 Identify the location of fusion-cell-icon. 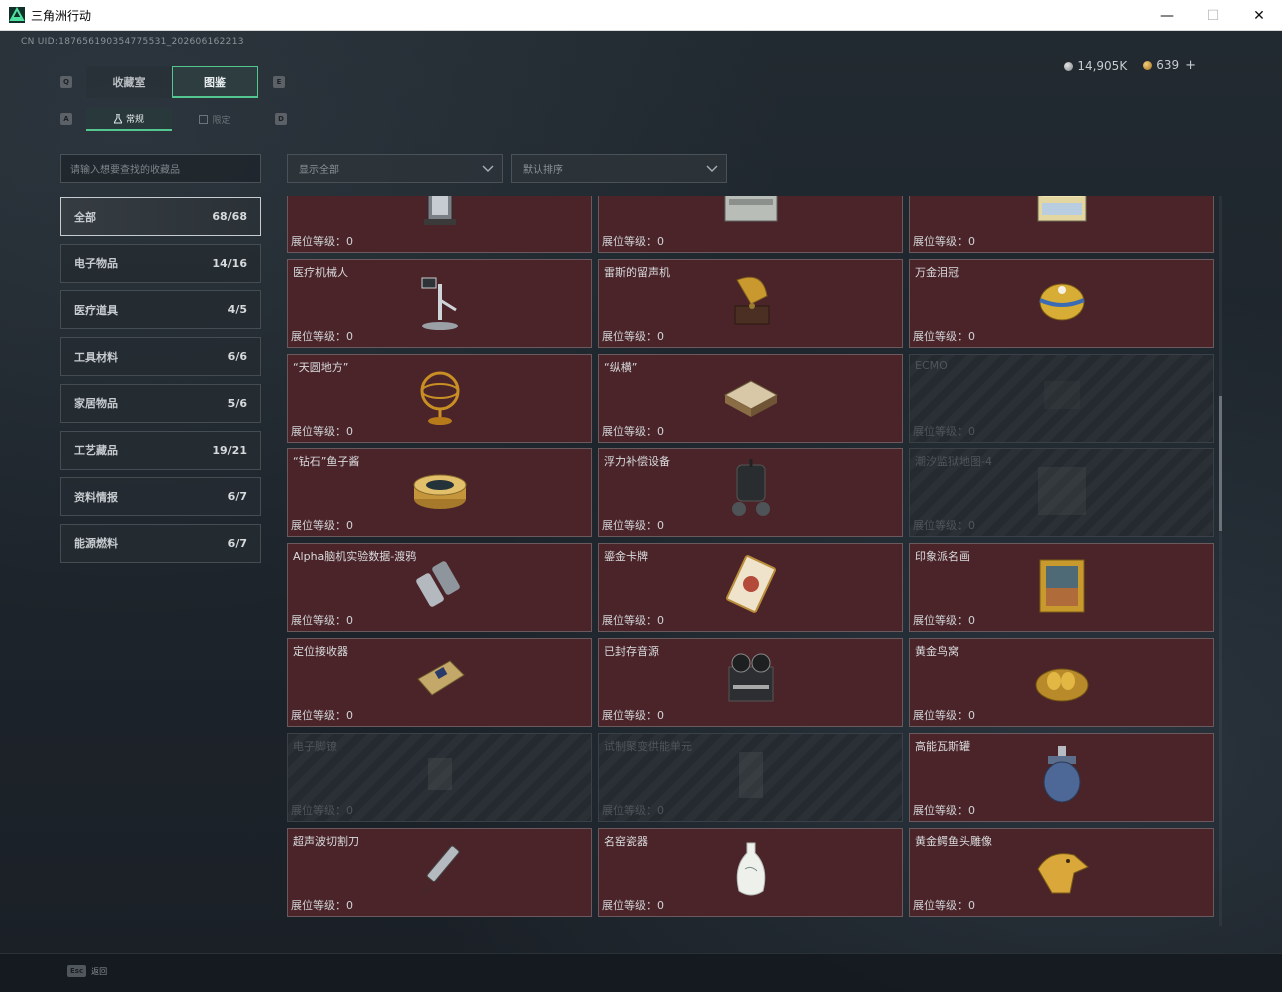
(751, 774).